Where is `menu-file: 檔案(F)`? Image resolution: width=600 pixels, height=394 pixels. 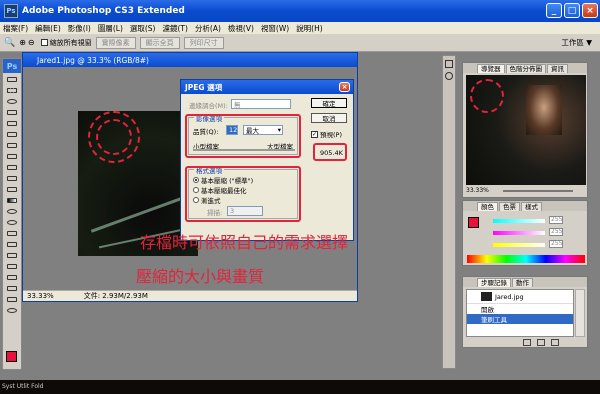
menu-file: 檔案(F) is located at coordinates (15, 28).